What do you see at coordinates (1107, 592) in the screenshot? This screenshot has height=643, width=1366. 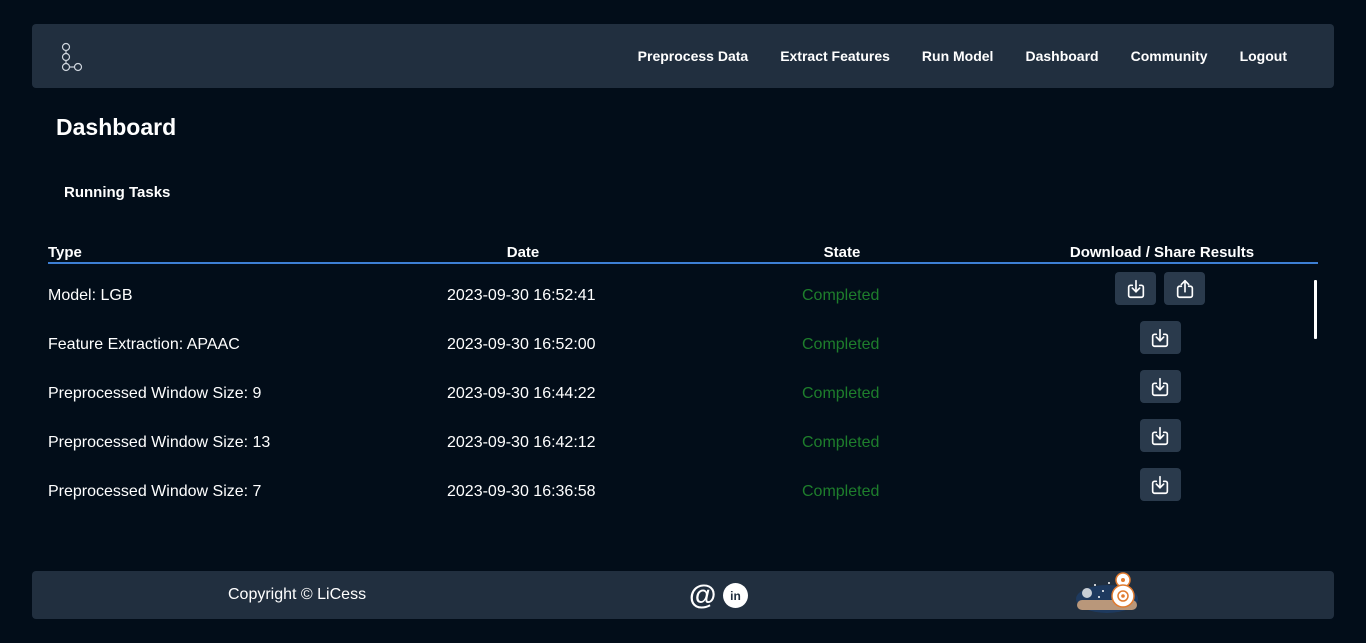 I see `robot-mascot-icon` at bounding box center [1107, 592].